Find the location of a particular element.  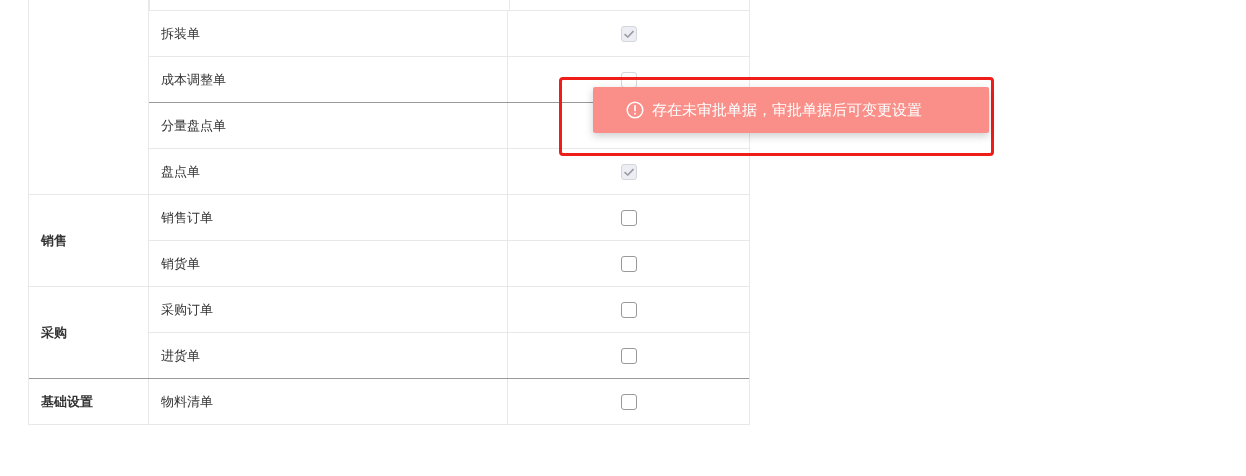

document-name: 盘点单 is located at coordinates (180, 171).